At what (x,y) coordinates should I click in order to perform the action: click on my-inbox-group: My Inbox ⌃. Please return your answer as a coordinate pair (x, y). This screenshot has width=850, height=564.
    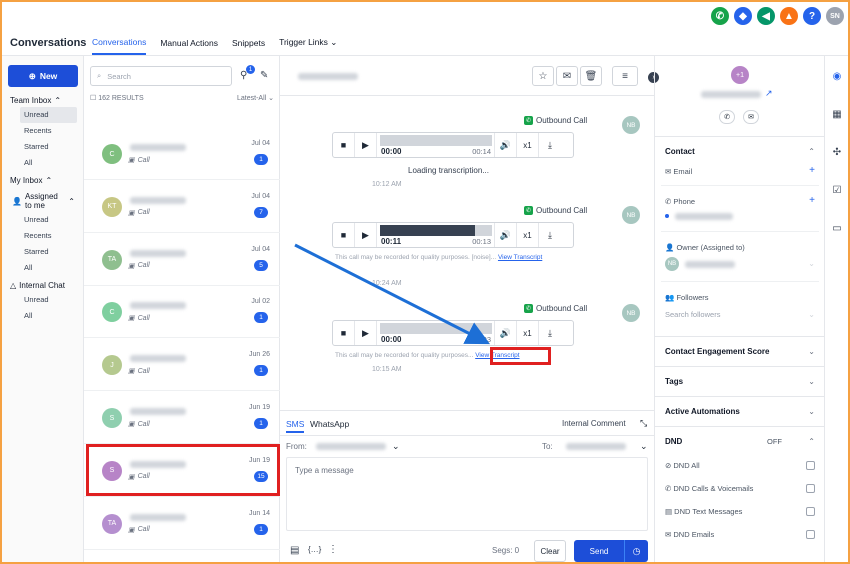
    Looking at the image, I should click on (42, 179).